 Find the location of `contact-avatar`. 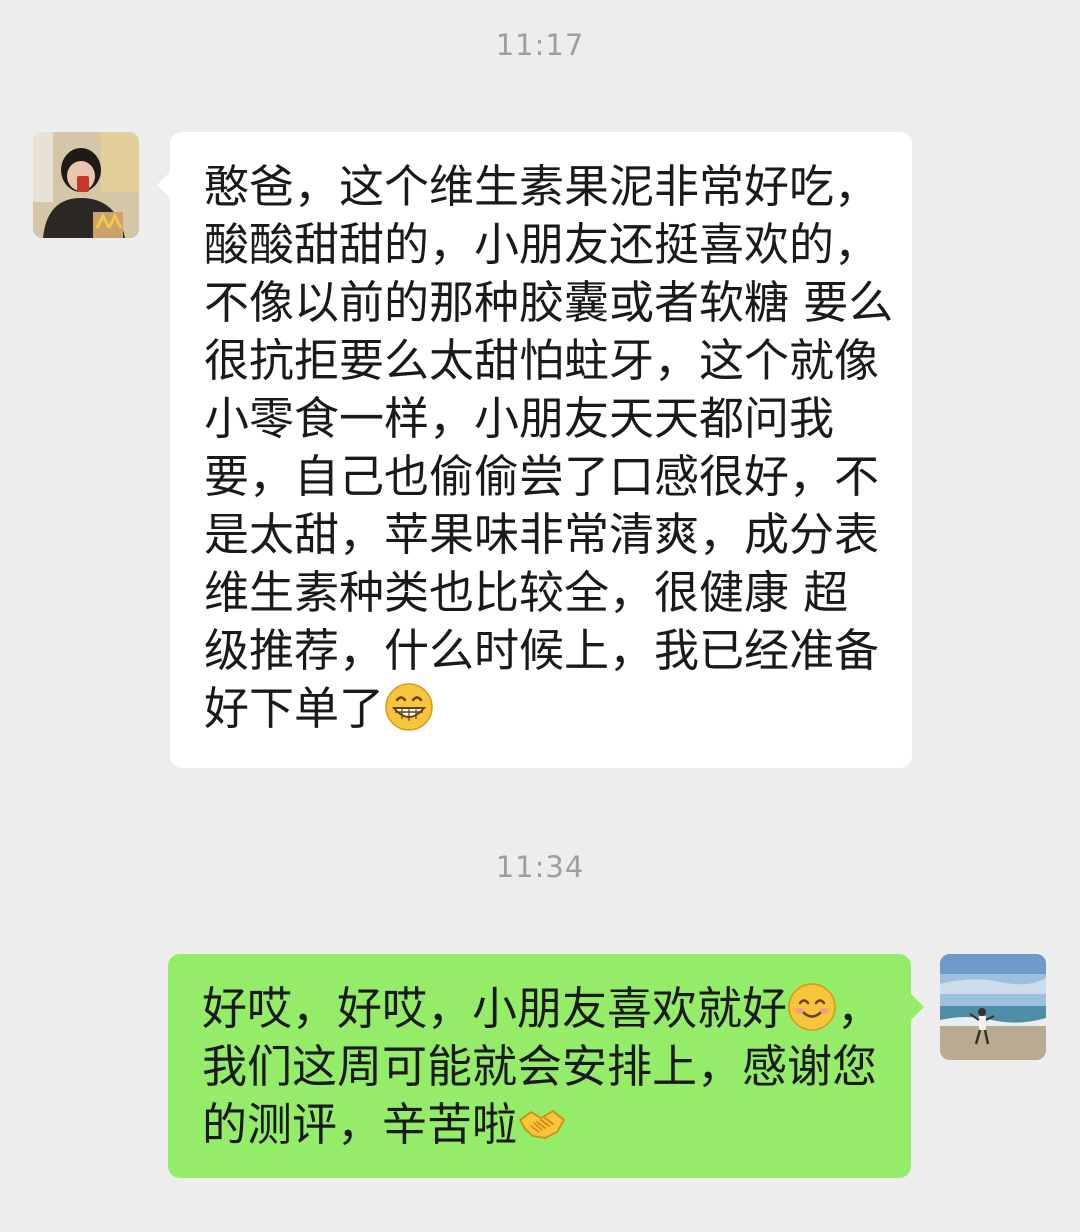

contact-avatar is located at coordinates (86, 185).